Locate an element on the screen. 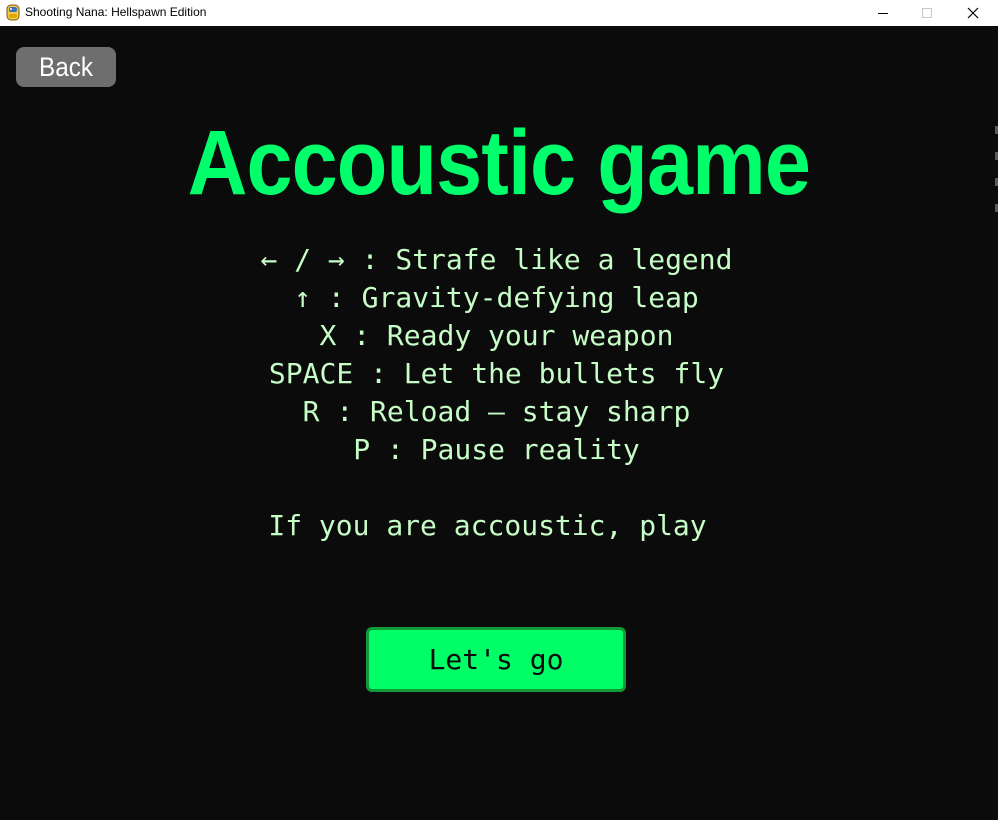 The height and width of the screenshot is (820, 998). maximize-button is located at coordinates (927, 13).